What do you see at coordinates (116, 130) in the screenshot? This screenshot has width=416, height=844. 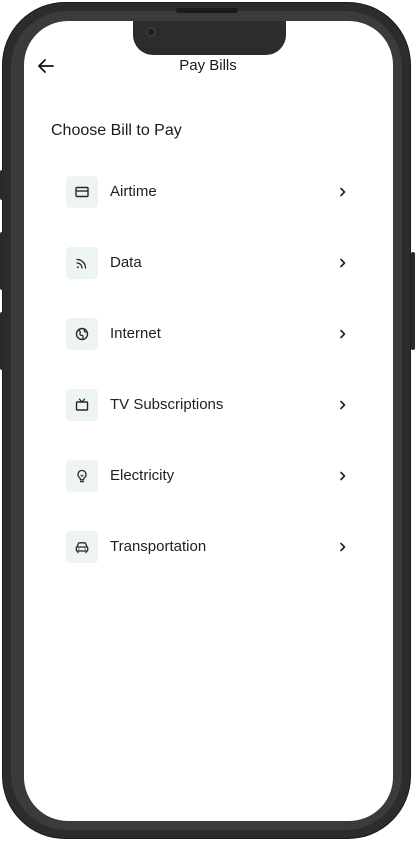 I see `section-title: Choose Bill to Pay` at bounding box center [116, 130].